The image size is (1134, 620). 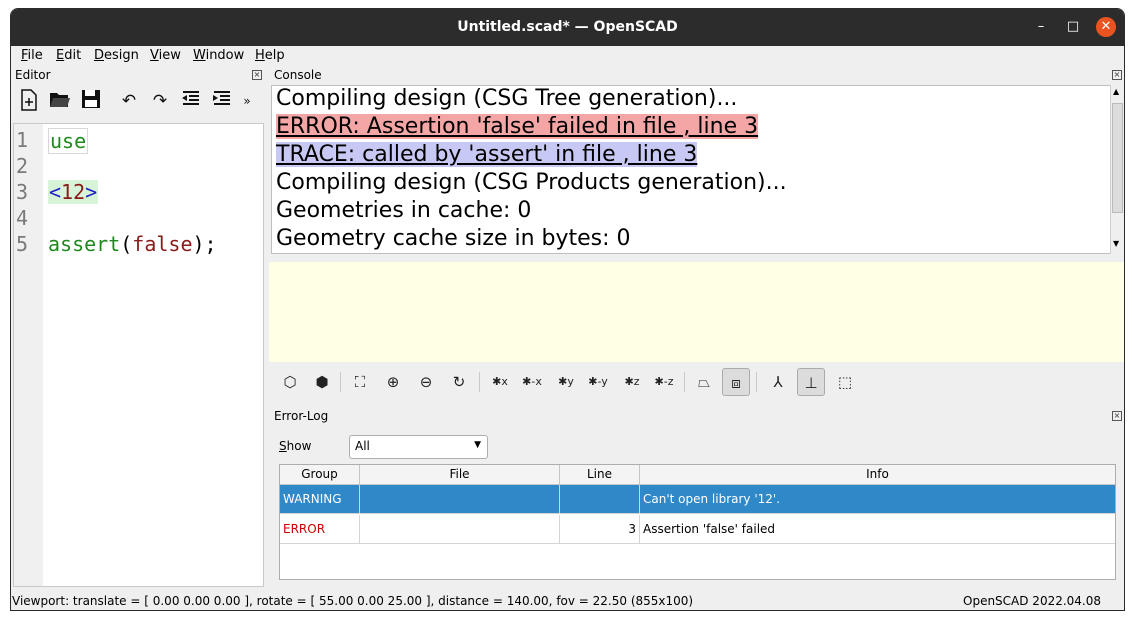 What do you see at coordinates (1116, 91) in the screenshot?
I see `scroll-up-icon: ▲` at bounding box center [1116, 91].